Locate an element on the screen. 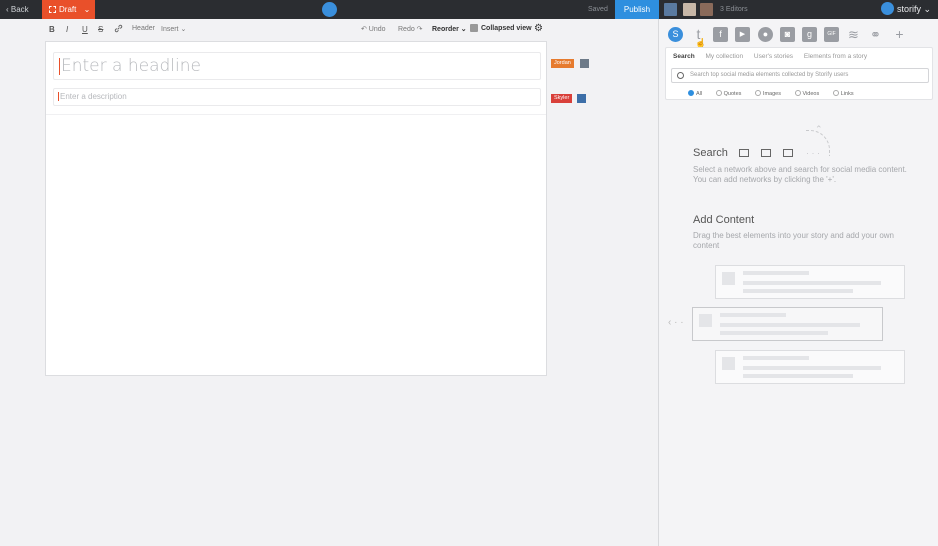  publish-button: Publish is located at coordinates (637, 9).